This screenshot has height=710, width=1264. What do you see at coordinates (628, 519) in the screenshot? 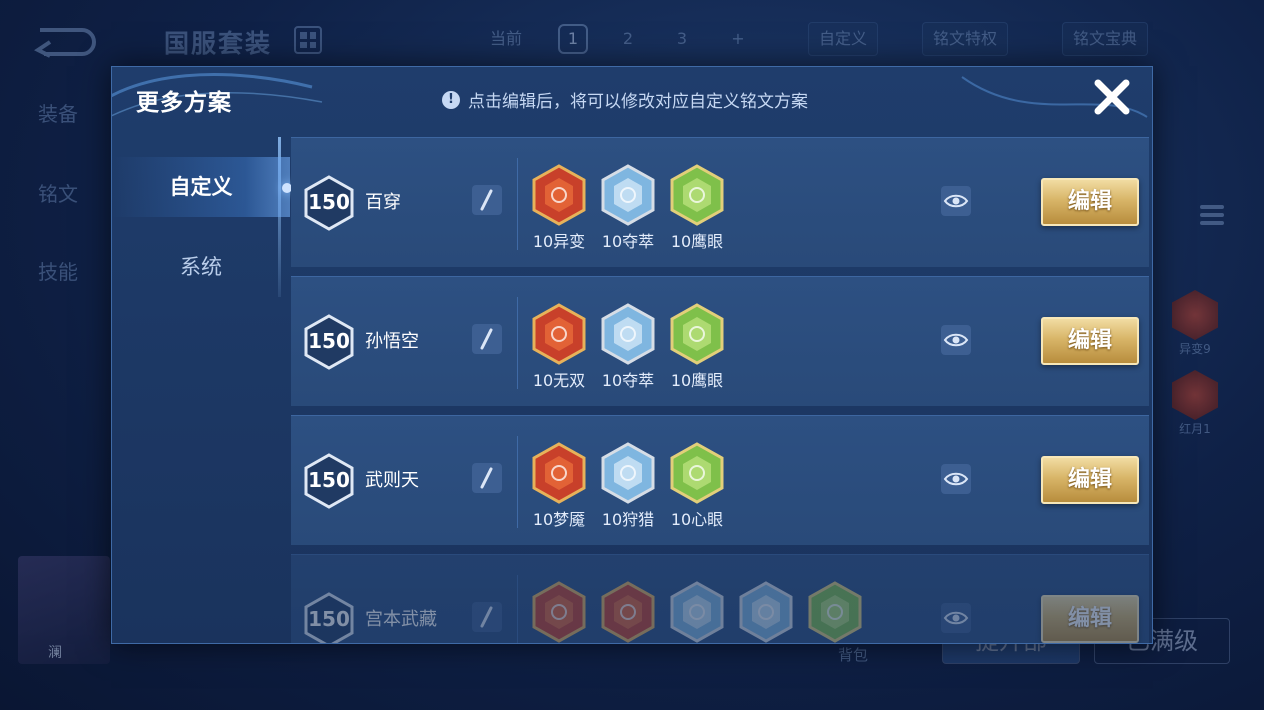
I see `rune-label: 10狩猎` at bounding box center [628, 519].